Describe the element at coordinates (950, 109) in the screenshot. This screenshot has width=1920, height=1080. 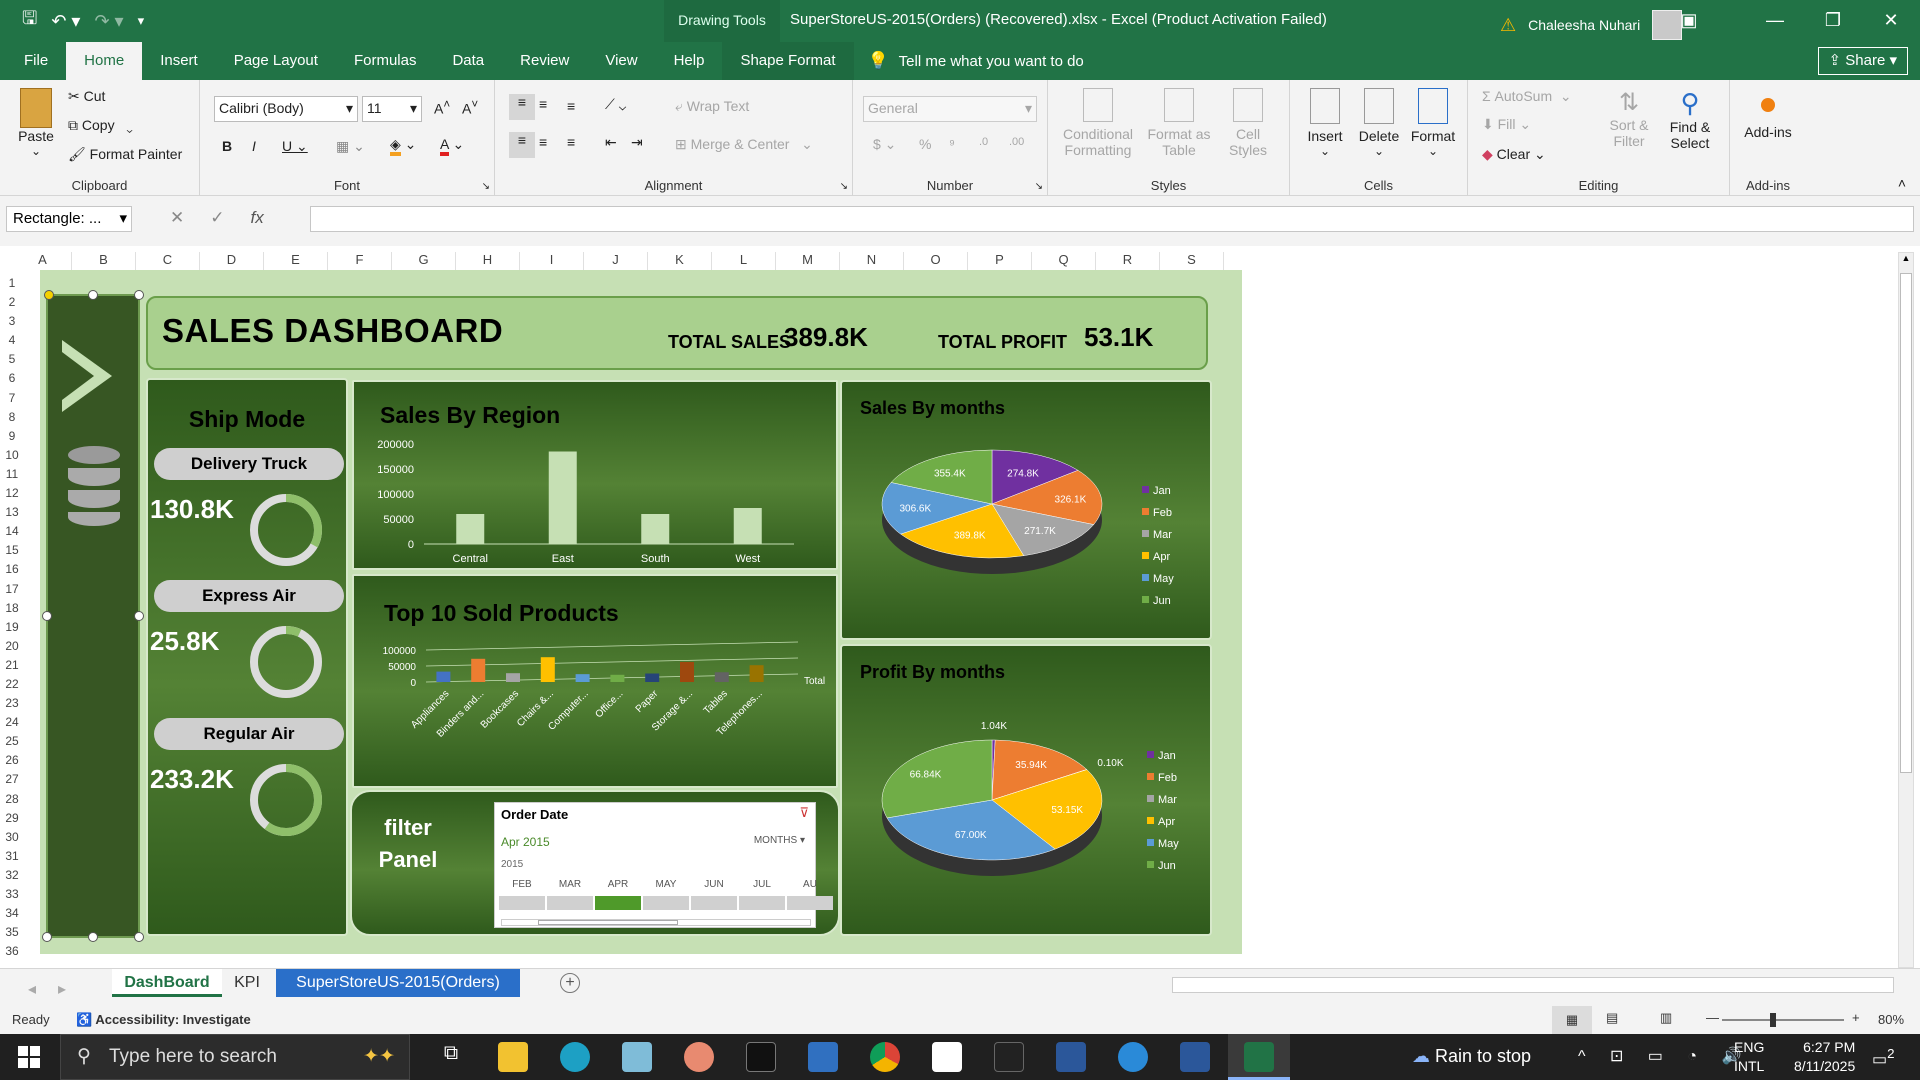
I see `number-format-select: General ▾` at that location.